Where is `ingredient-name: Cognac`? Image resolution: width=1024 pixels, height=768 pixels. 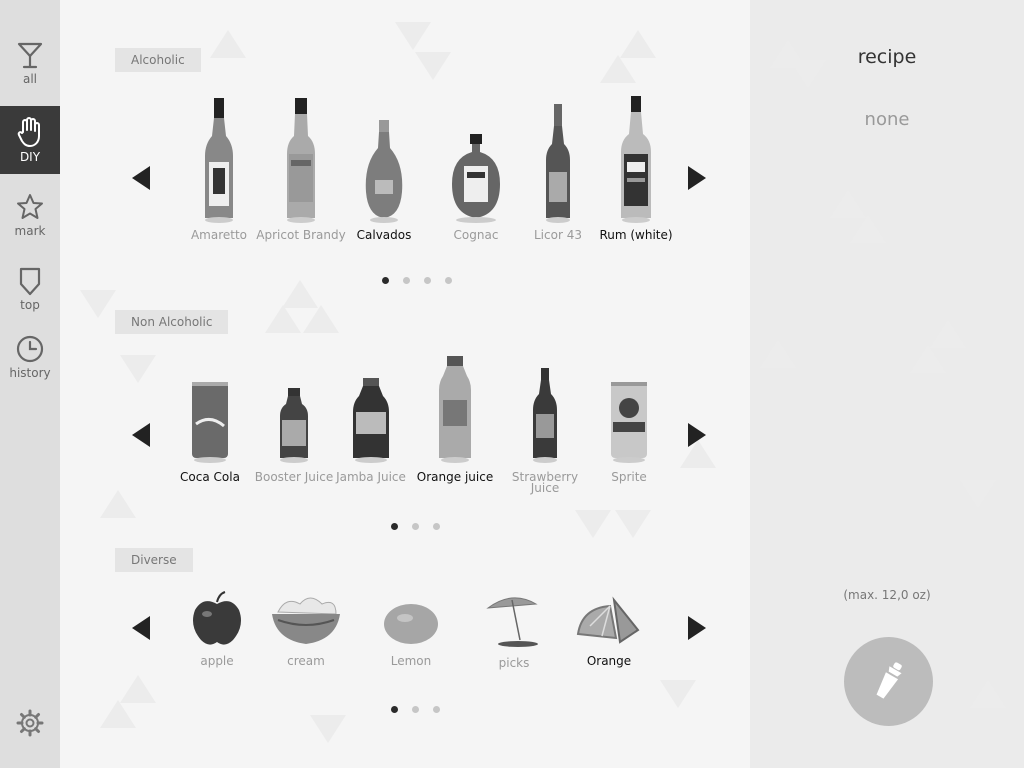 ingredient-name: Cognac is located at coordinates (476, 235).